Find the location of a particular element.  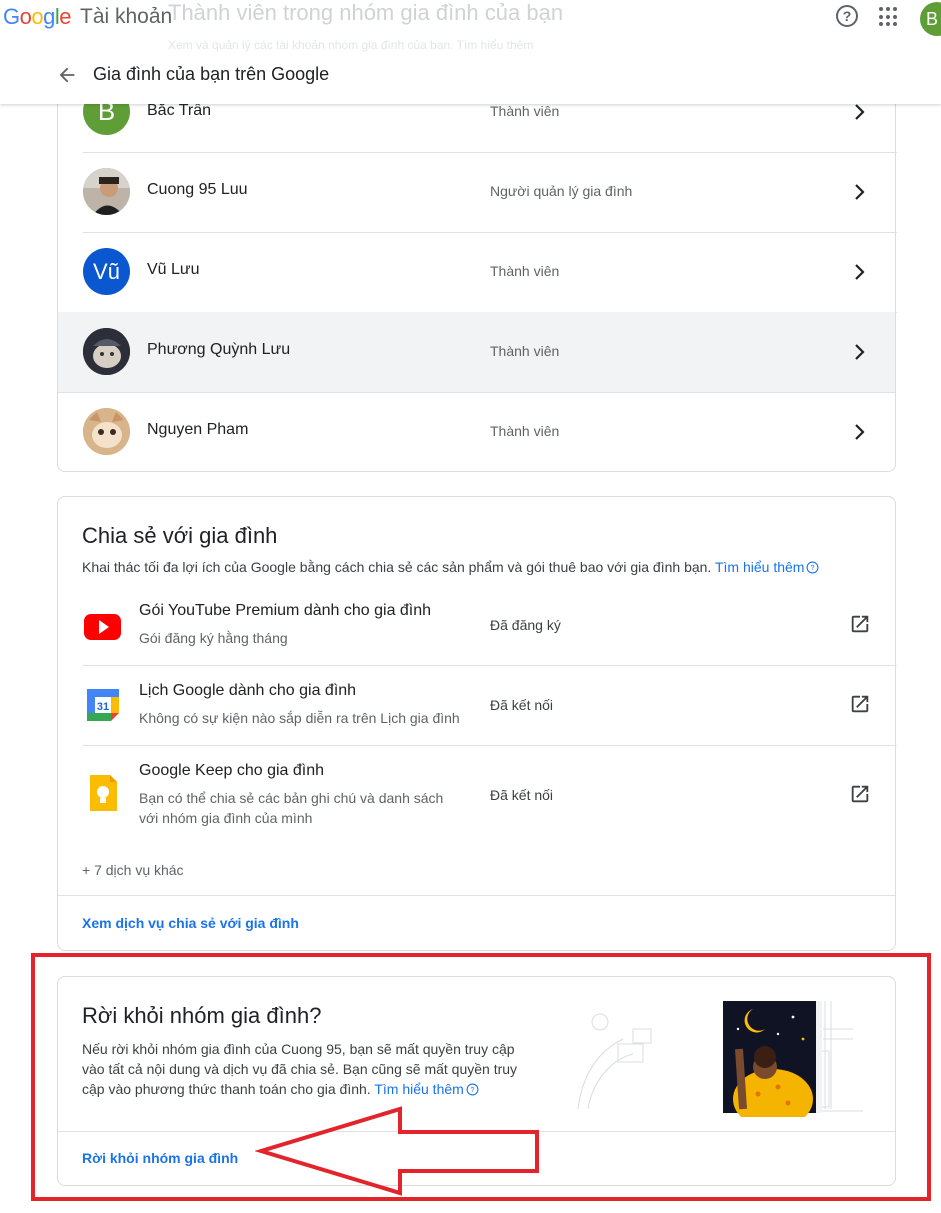

member-name: Nguyen Pham is located at coordinates (198, 429).